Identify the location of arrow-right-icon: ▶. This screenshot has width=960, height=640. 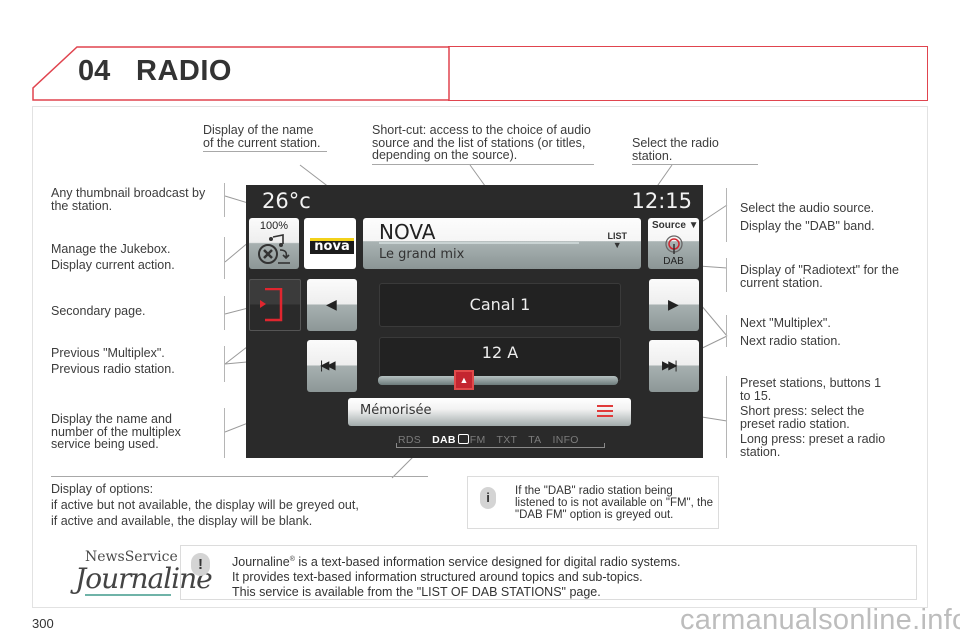
(673, 304).